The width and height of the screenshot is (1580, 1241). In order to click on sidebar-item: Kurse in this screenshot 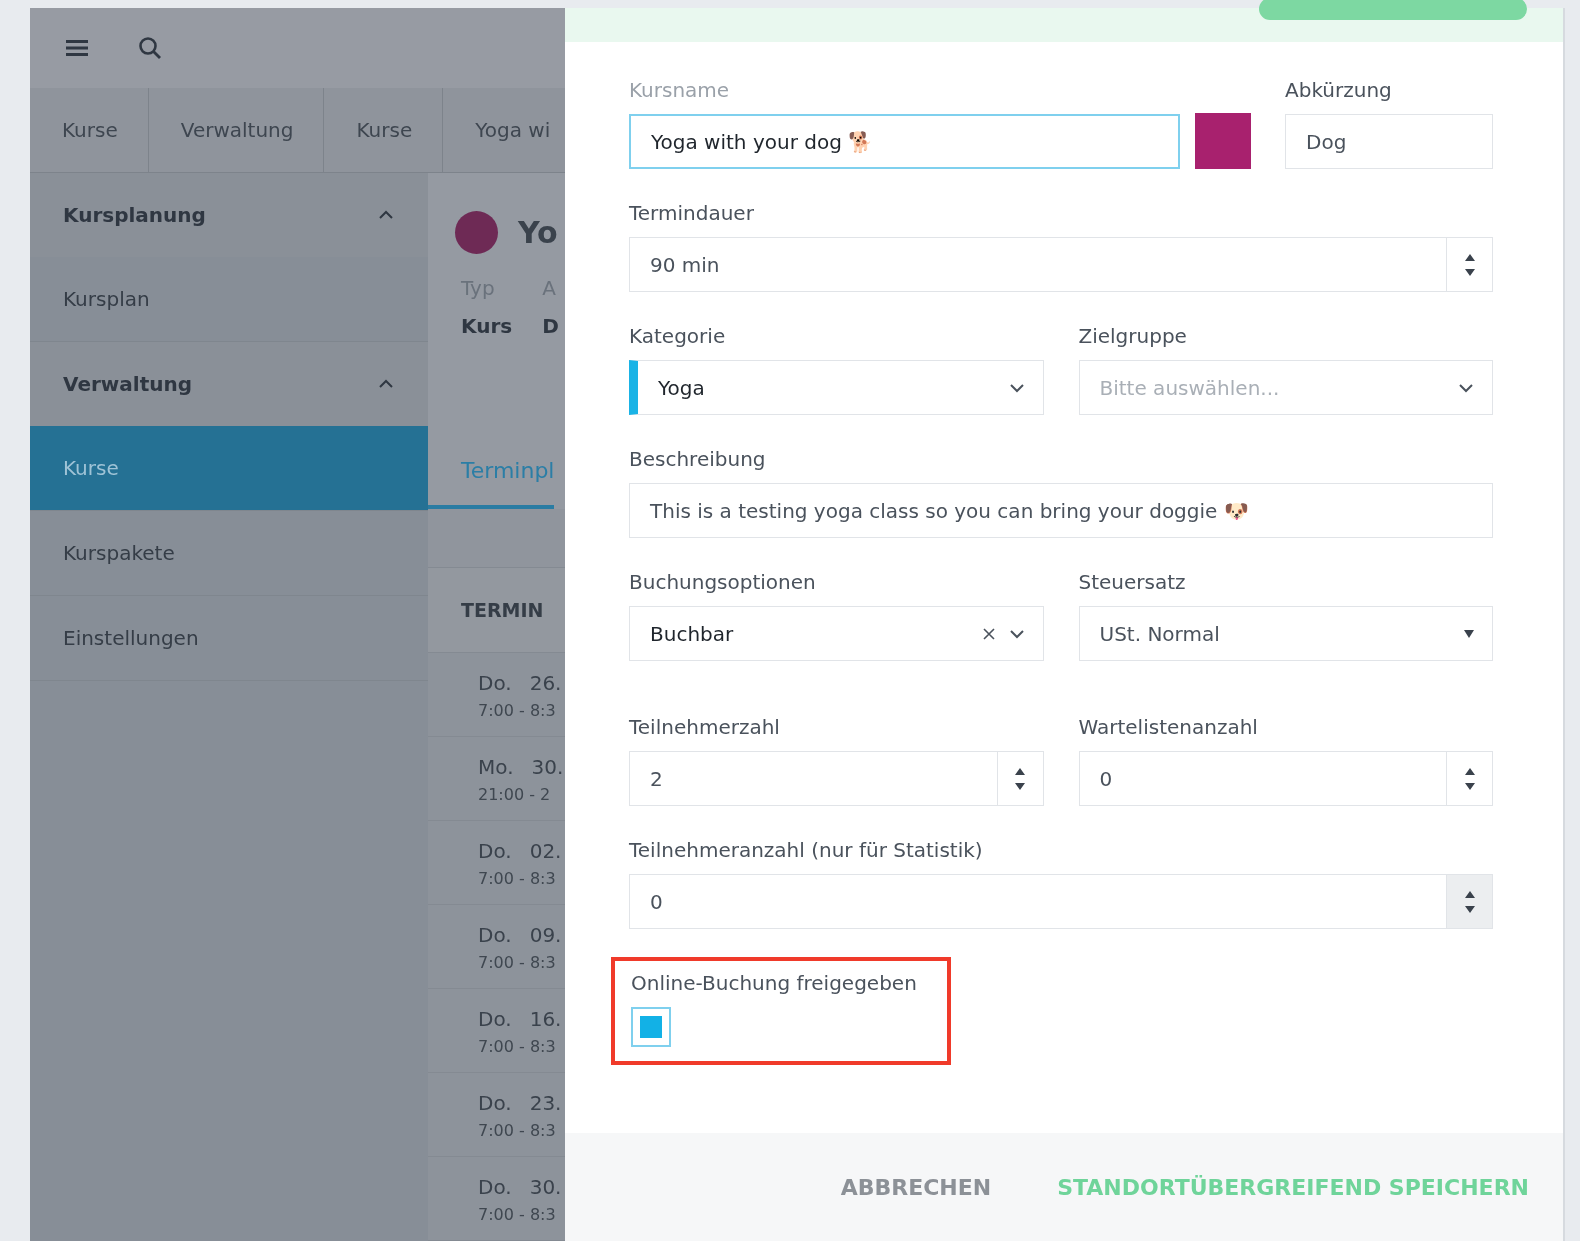, I will do `click(229, 468)`.